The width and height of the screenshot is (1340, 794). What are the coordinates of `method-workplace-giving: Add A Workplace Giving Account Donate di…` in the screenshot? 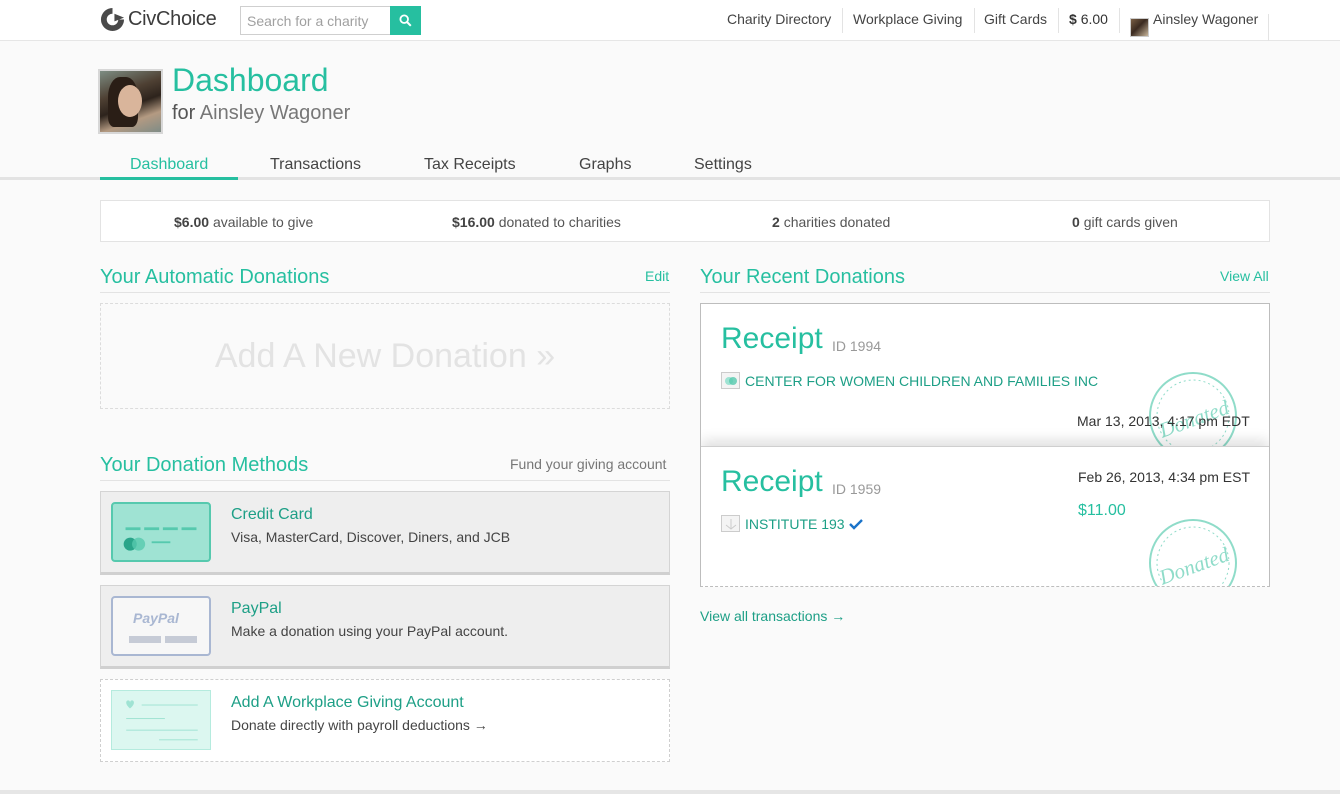 It's located at (385, 720).